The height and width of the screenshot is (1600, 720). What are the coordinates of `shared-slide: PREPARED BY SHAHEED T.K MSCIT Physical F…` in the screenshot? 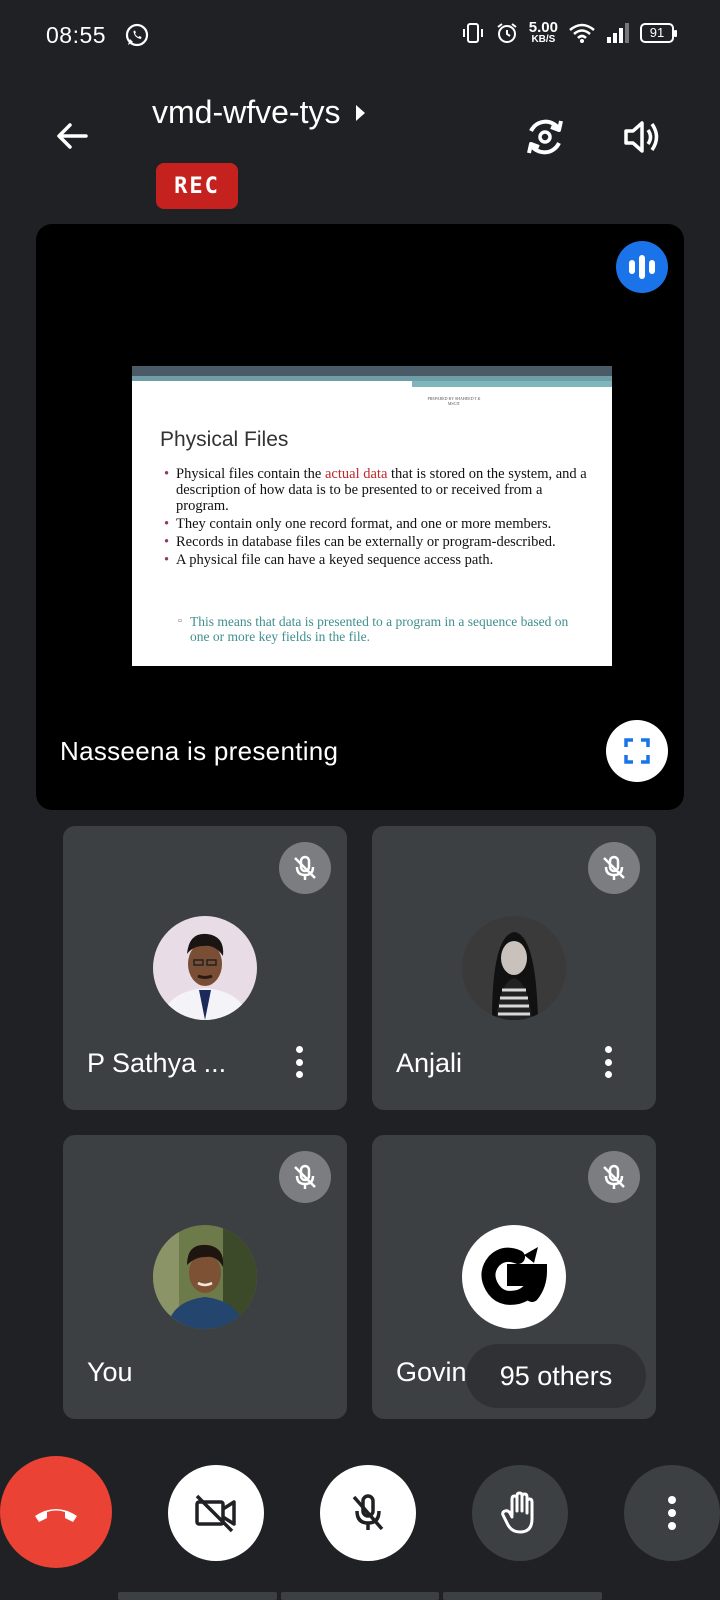 It's located at (372, 516).